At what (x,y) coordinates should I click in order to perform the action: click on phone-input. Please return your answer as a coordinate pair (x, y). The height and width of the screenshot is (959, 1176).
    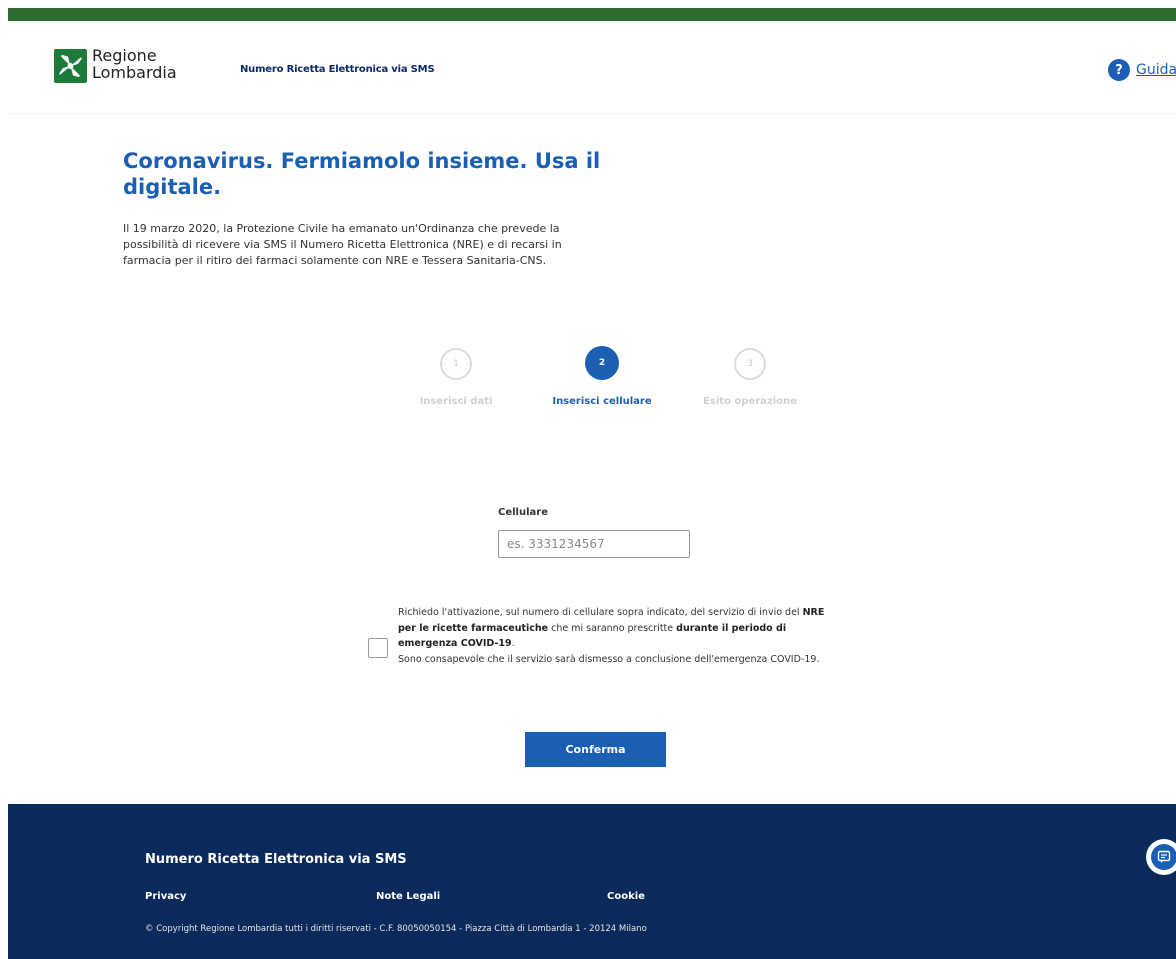
    Looking at the image, I should click on (594, 544).